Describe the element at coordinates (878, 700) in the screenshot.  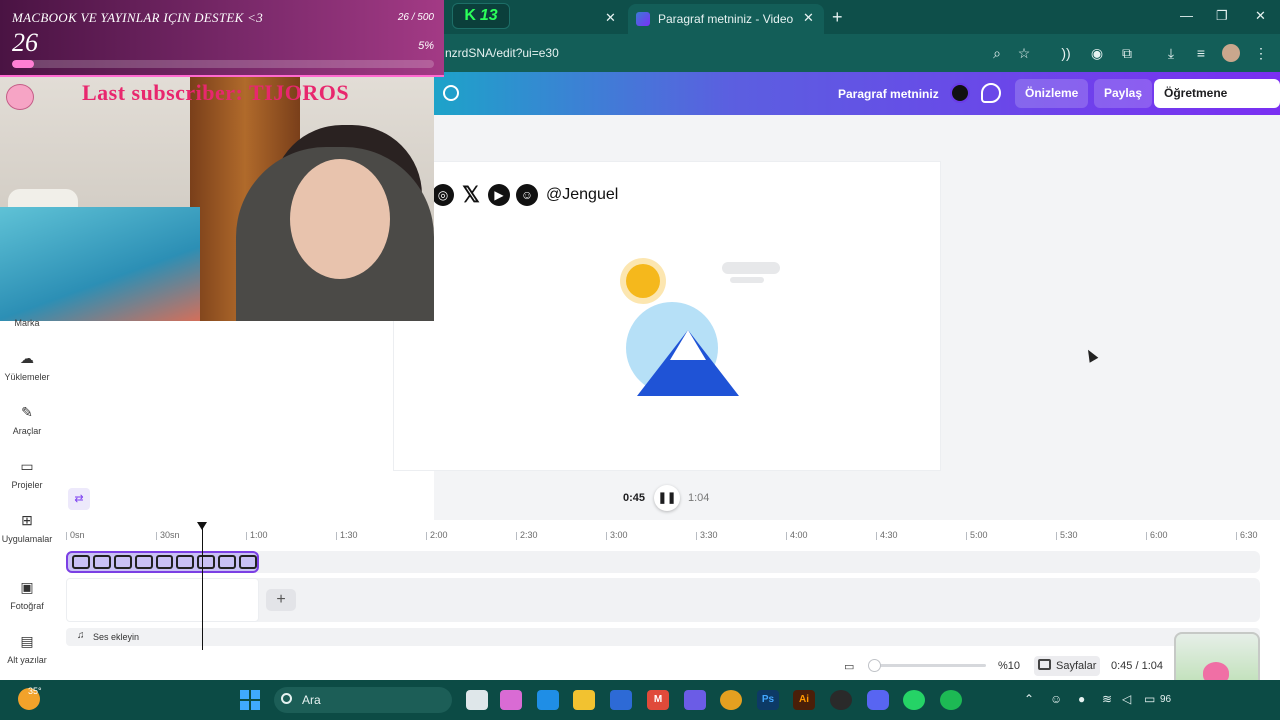
I see `discord-icon` at that location.